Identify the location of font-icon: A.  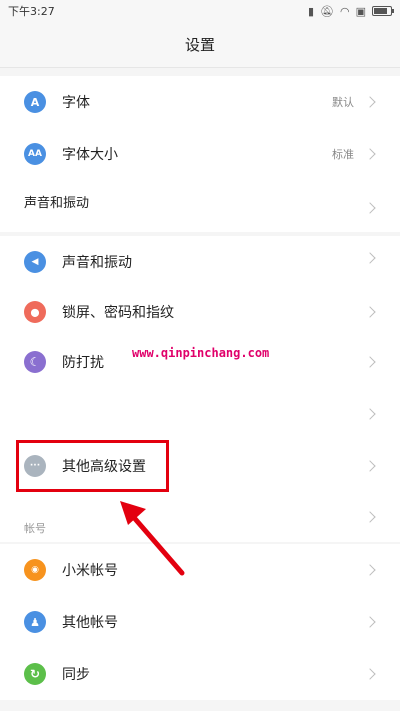
(35, 102).